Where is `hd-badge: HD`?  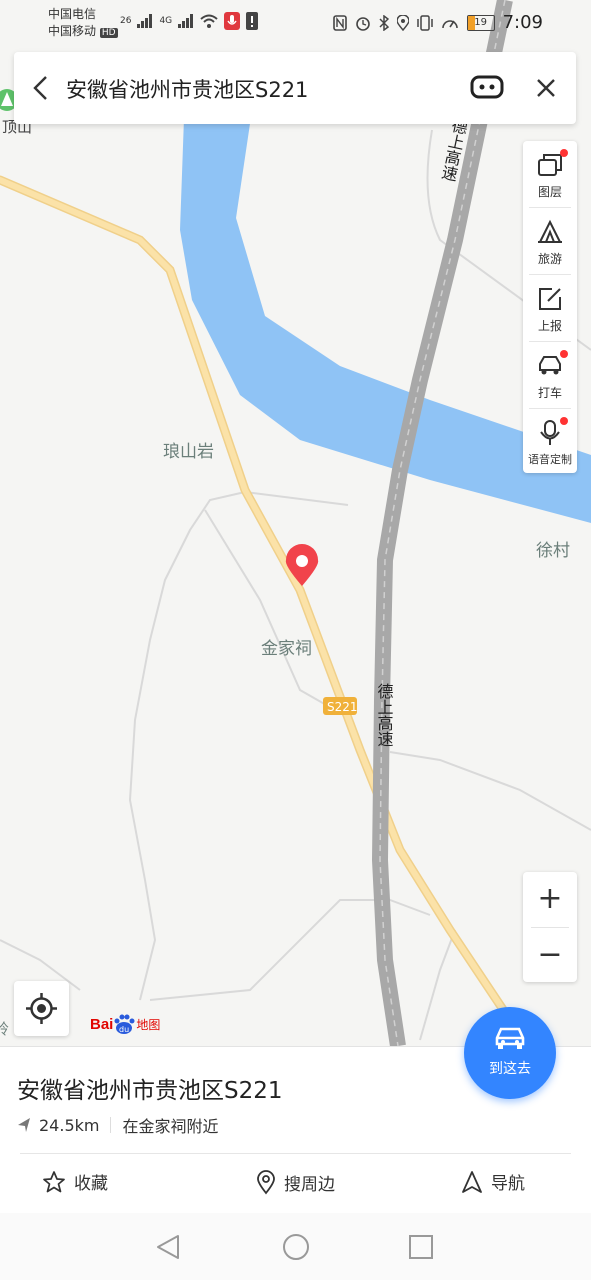
hd-badge: HD is located at coordinates (108, 33).